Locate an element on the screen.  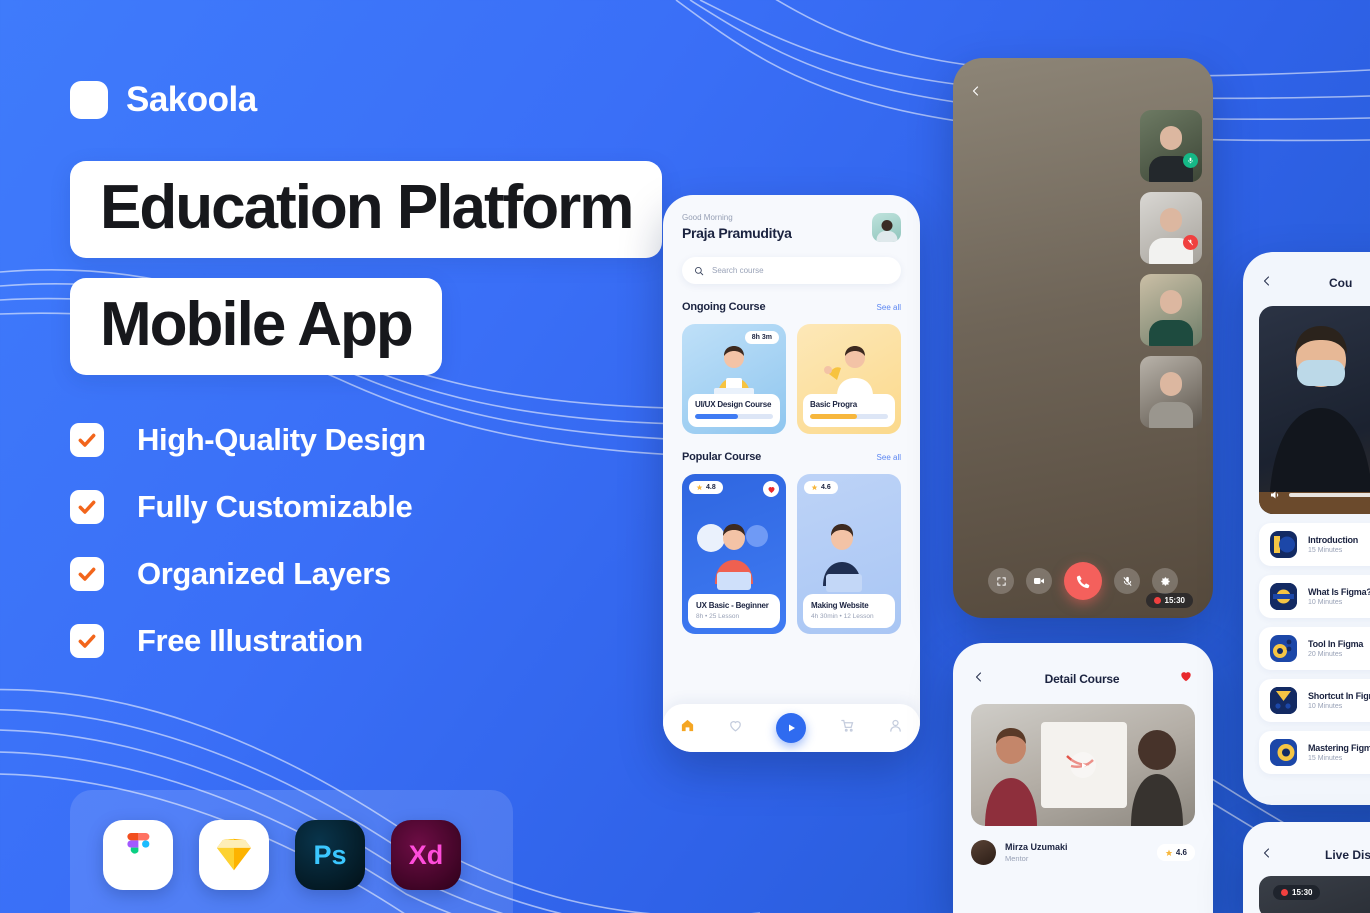
favorite-button is located at coordinates (771, 489).